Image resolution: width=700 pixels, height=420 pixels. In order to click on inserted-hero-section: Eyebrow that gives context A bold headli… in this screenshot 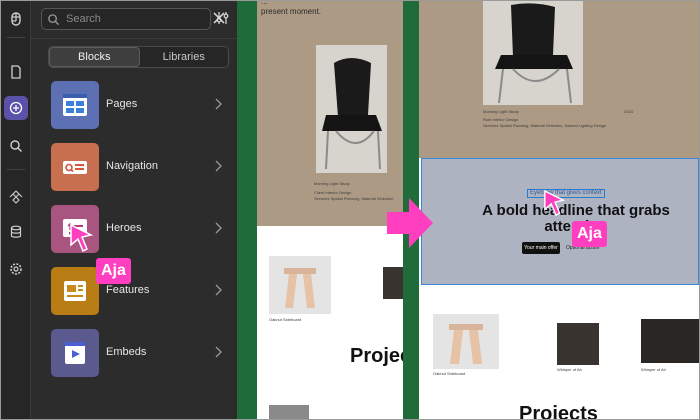, I will do `click(560, 221)`.